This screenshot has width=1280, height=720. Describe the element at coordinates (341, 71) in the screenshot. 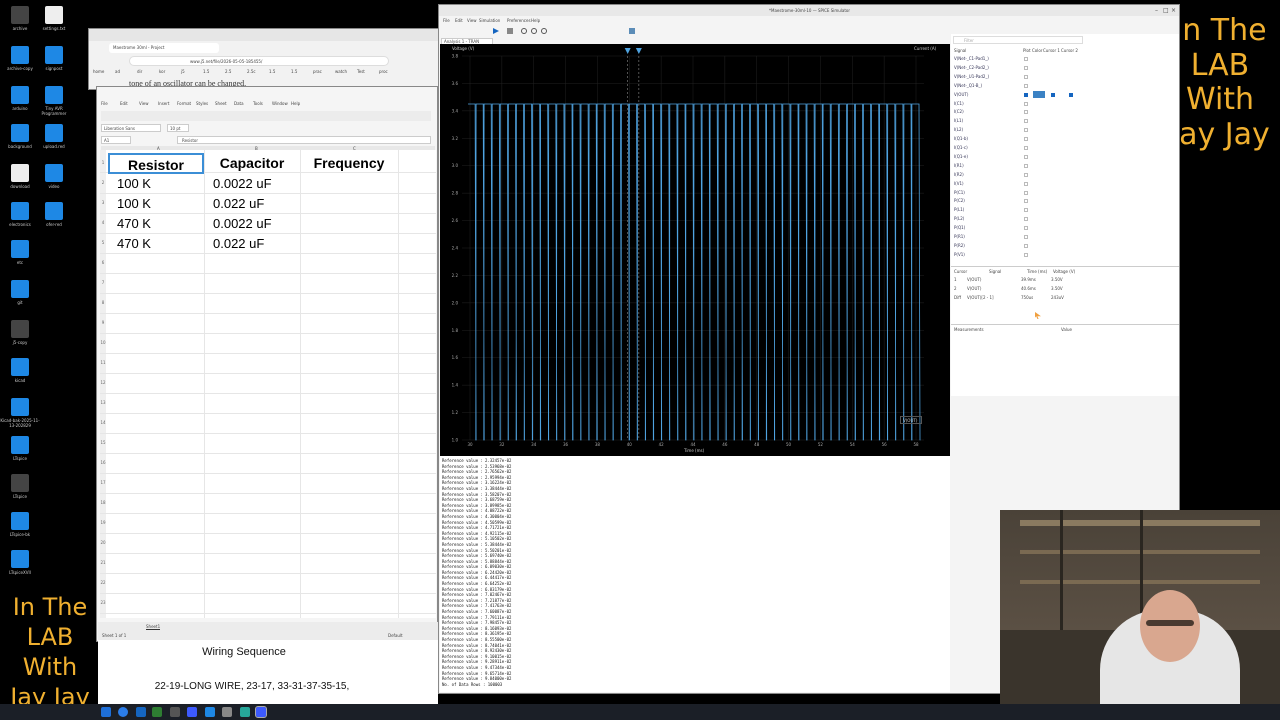

I see `bookmark-item: watch` at that location.